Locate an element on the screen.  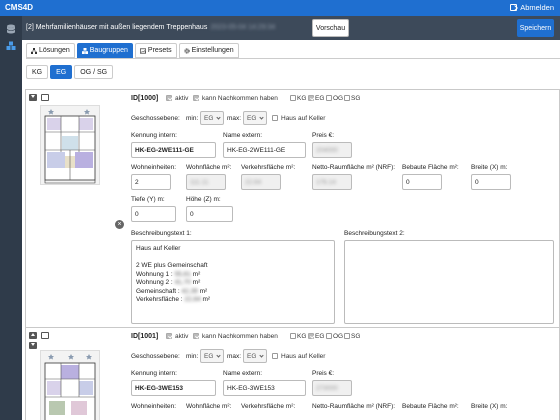
kennung-input: HK-EG-2WE111-GE is located at coordinates (173, 150).